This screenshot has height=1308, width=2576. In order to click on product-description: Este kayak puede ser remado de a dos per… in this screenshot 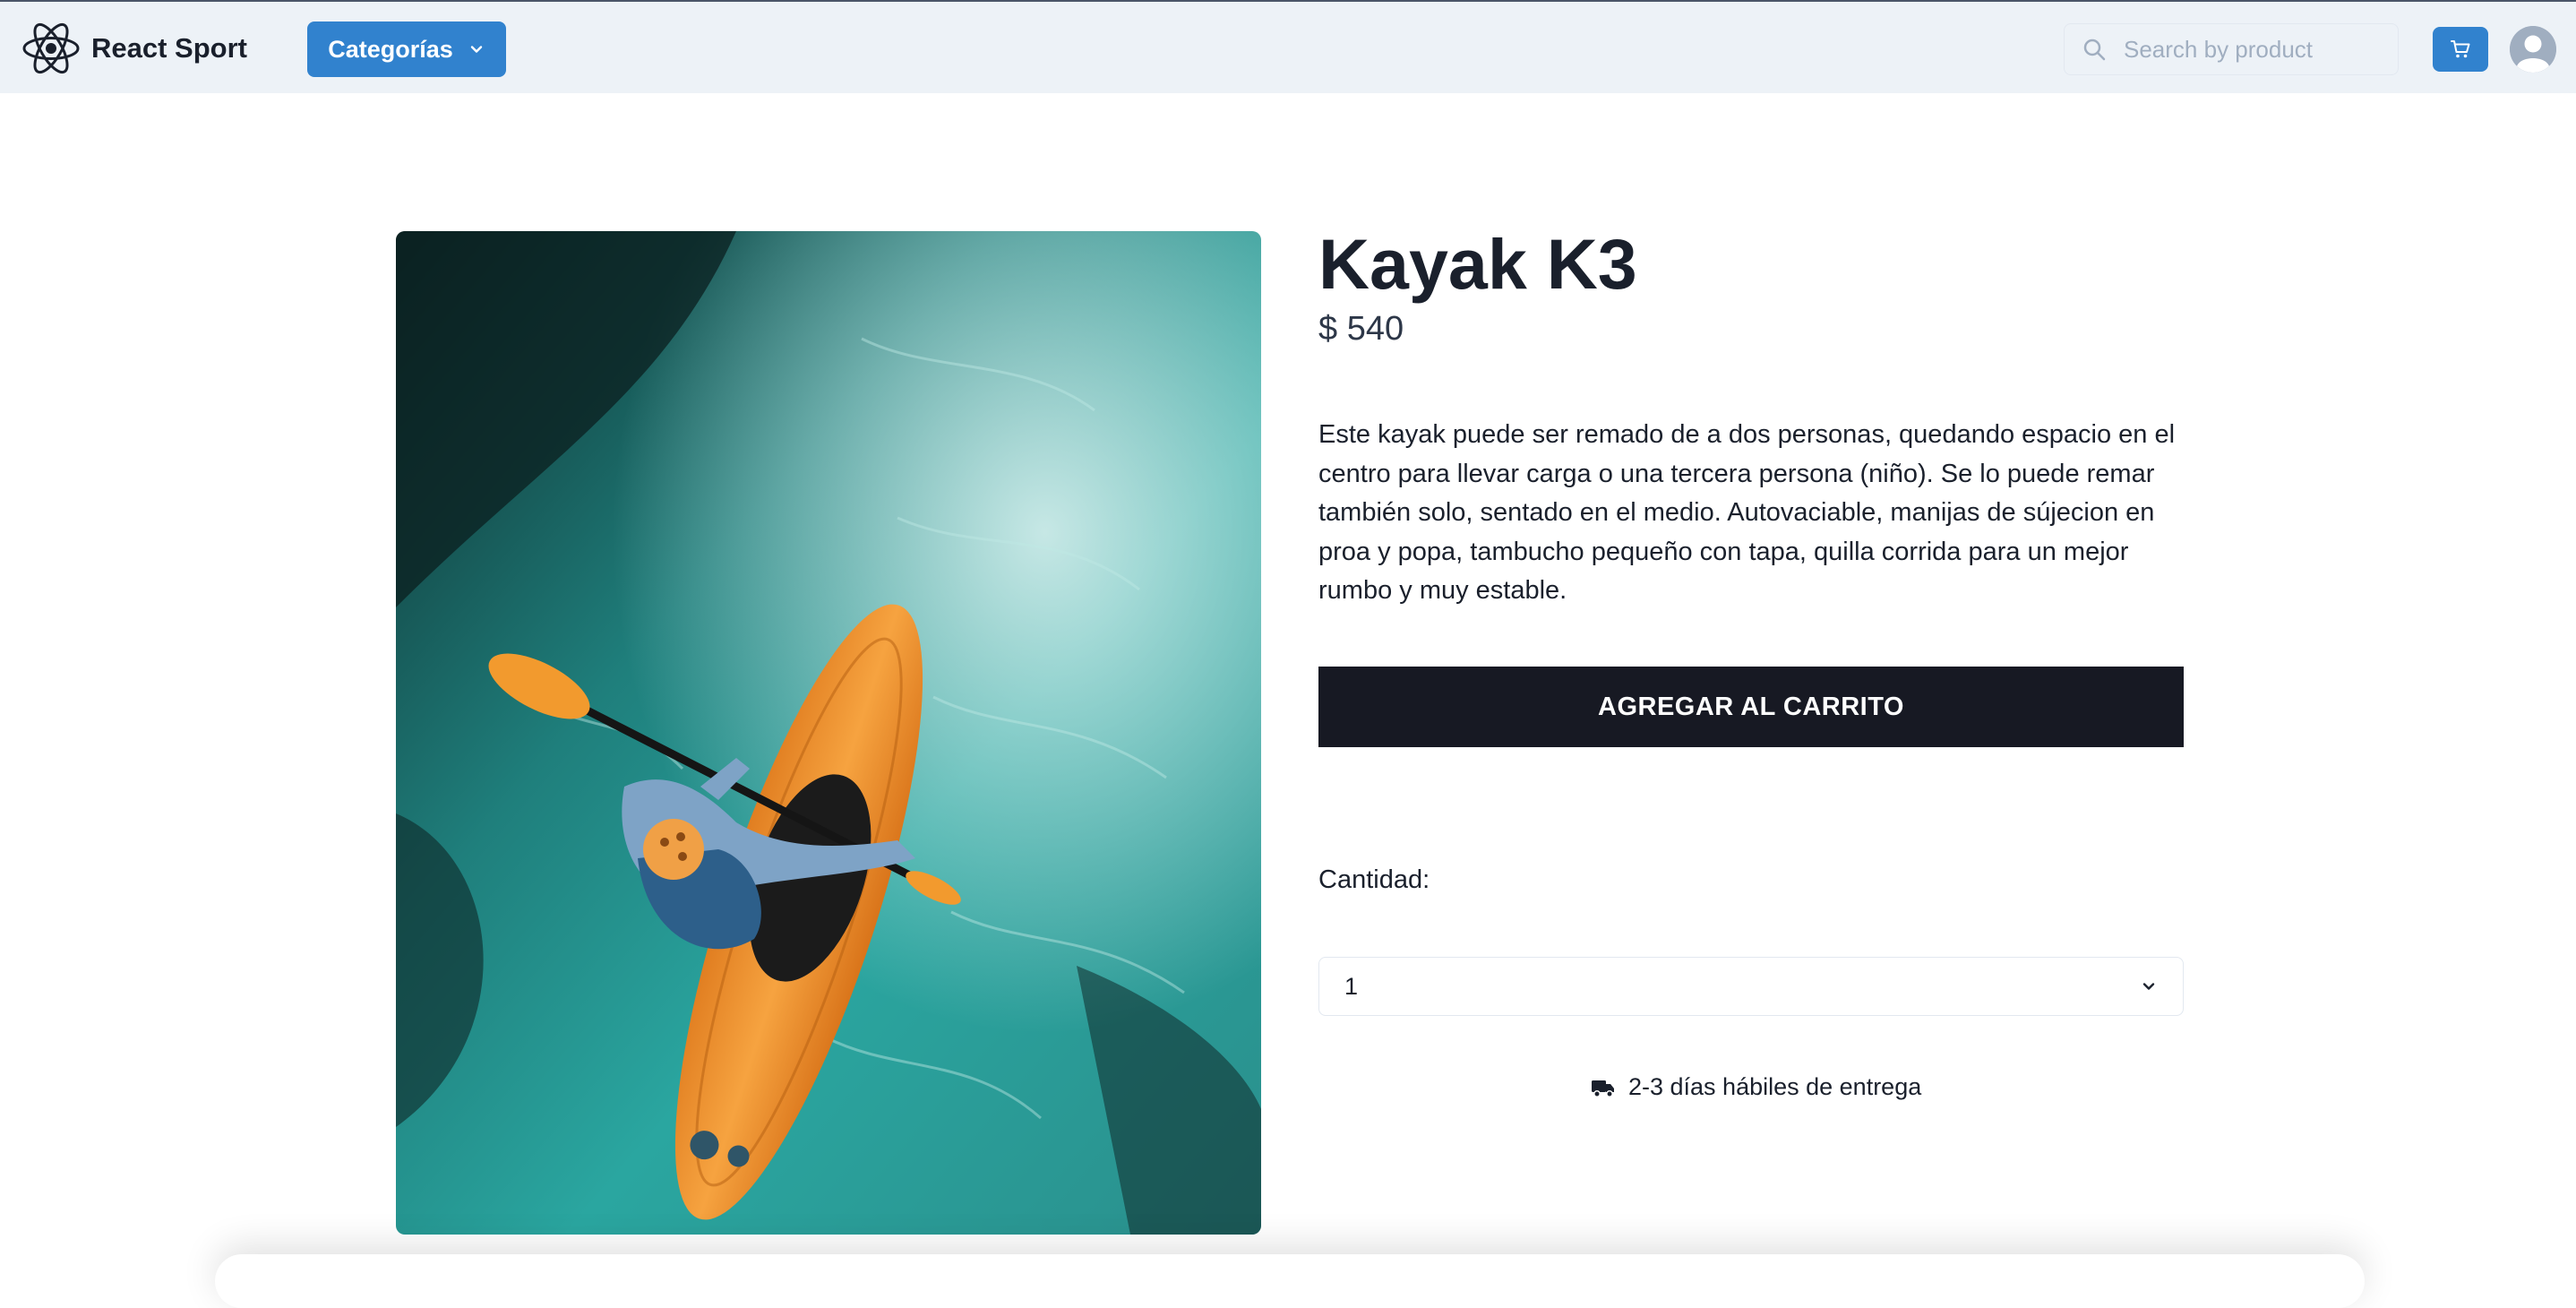, I will do `click(1747, 512)`.